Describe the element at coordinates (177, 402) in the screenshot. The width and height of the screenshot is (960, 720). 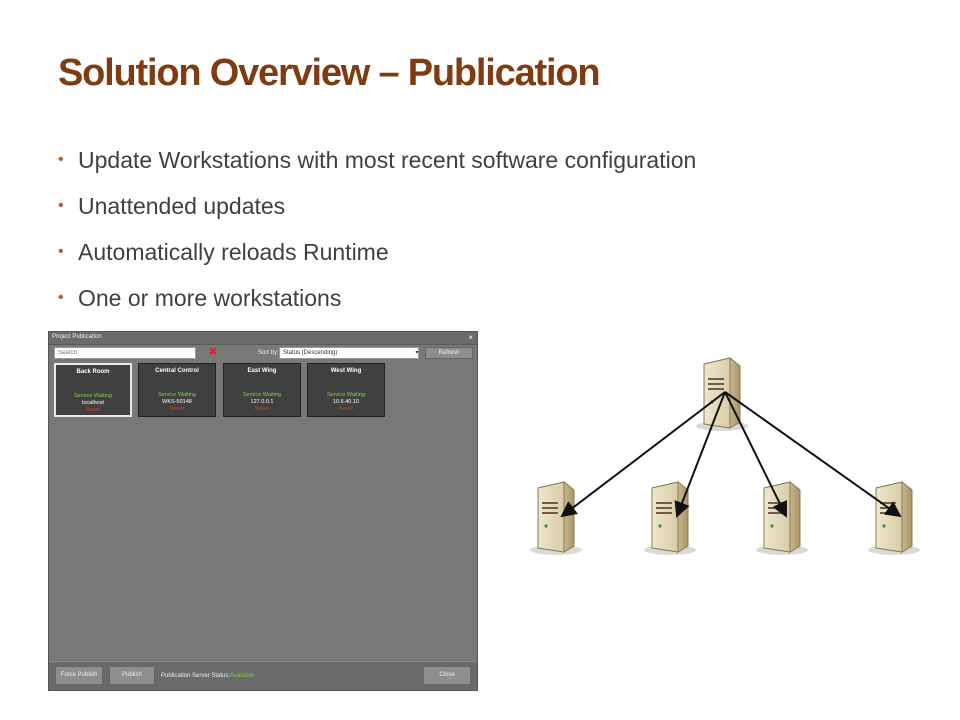
I see `workstation-host: WKS-50148` at that location.